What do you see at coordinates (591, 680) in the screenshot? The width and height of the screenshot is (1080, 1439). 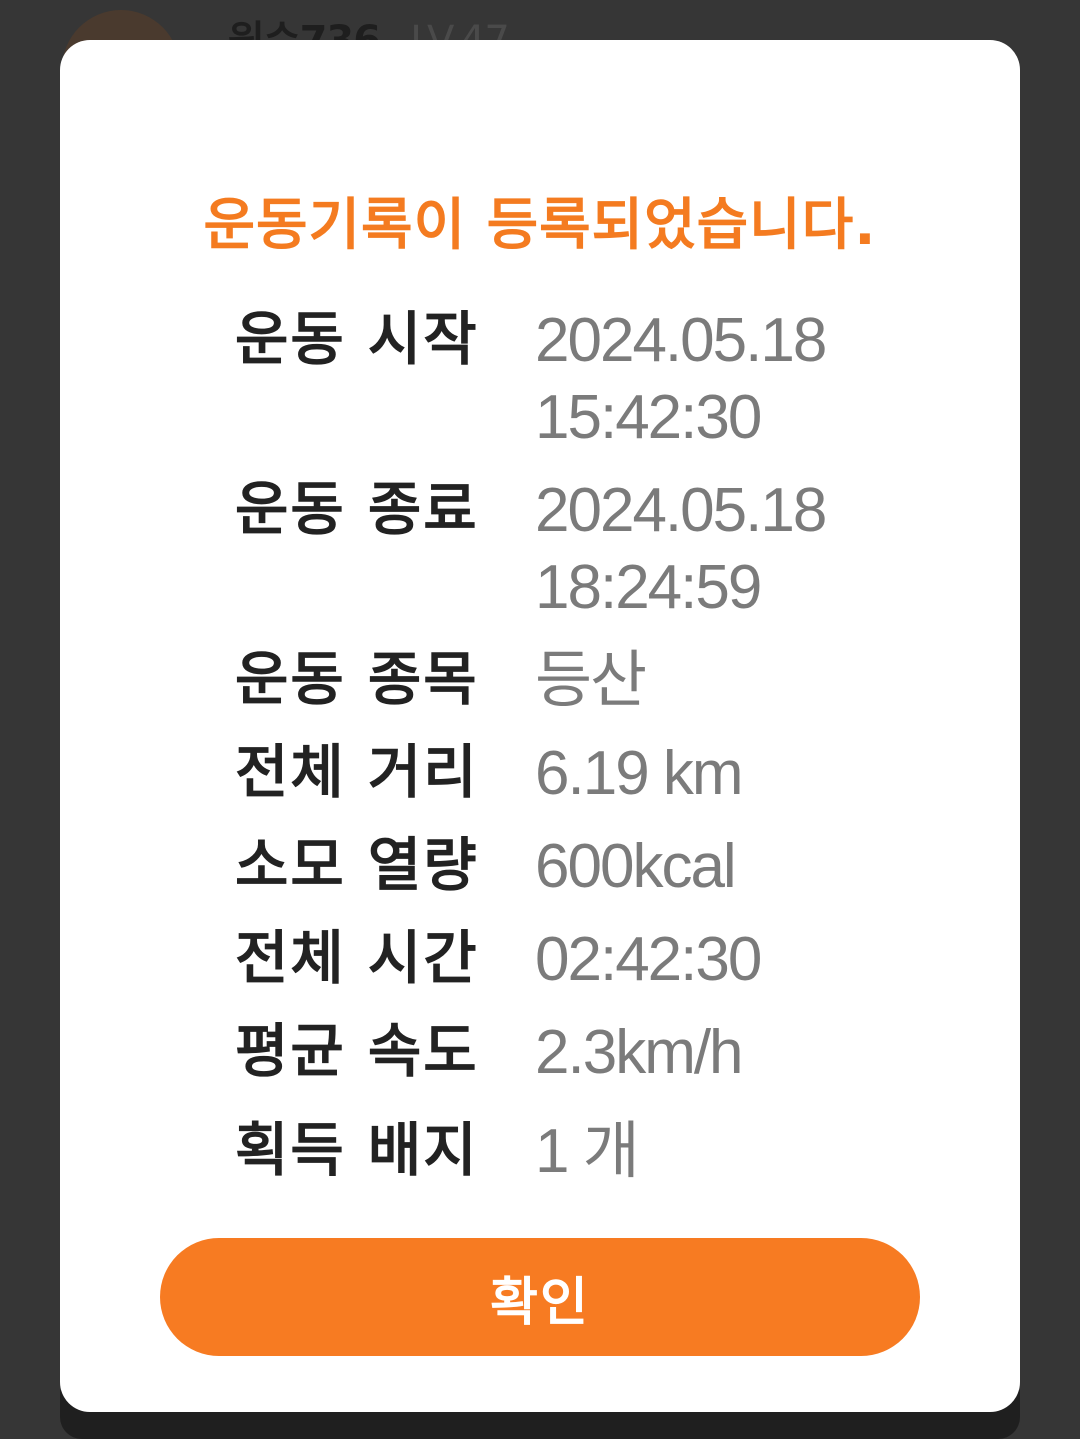 I see `value-exercise-type: 등산` at bounding box center [591, 680].